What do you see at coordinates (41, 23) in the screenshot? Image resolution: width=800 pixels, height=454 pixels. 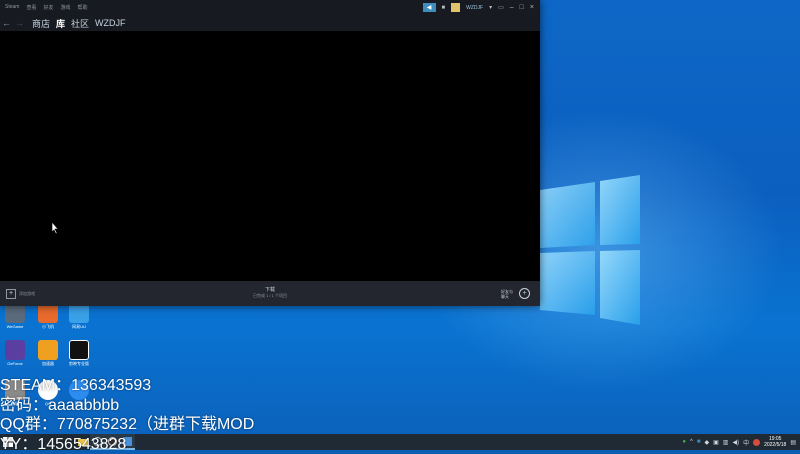 I see `nav-store: 商店` at bounding box center [41, 23].